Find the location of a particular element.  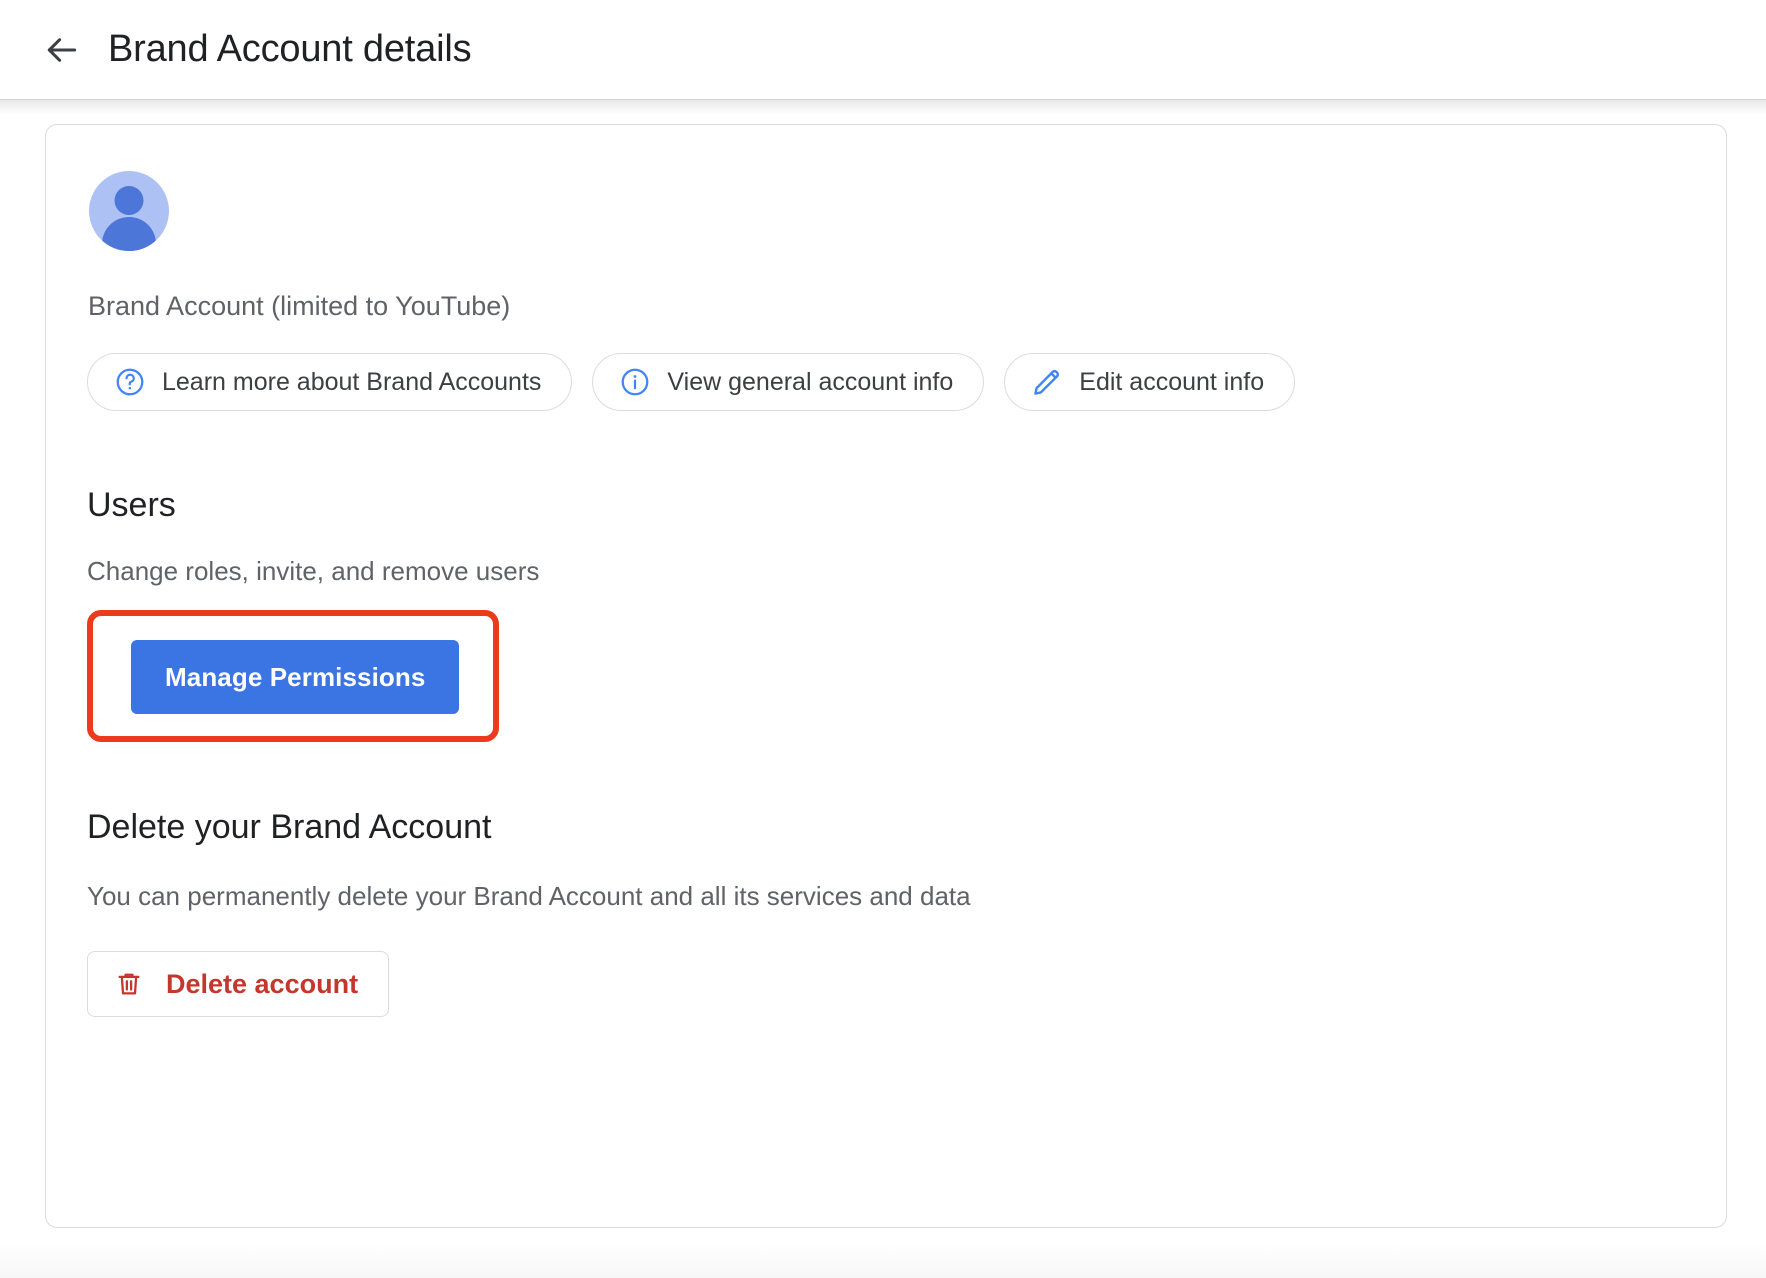

avatar-head is located at coordinates (129, 200).